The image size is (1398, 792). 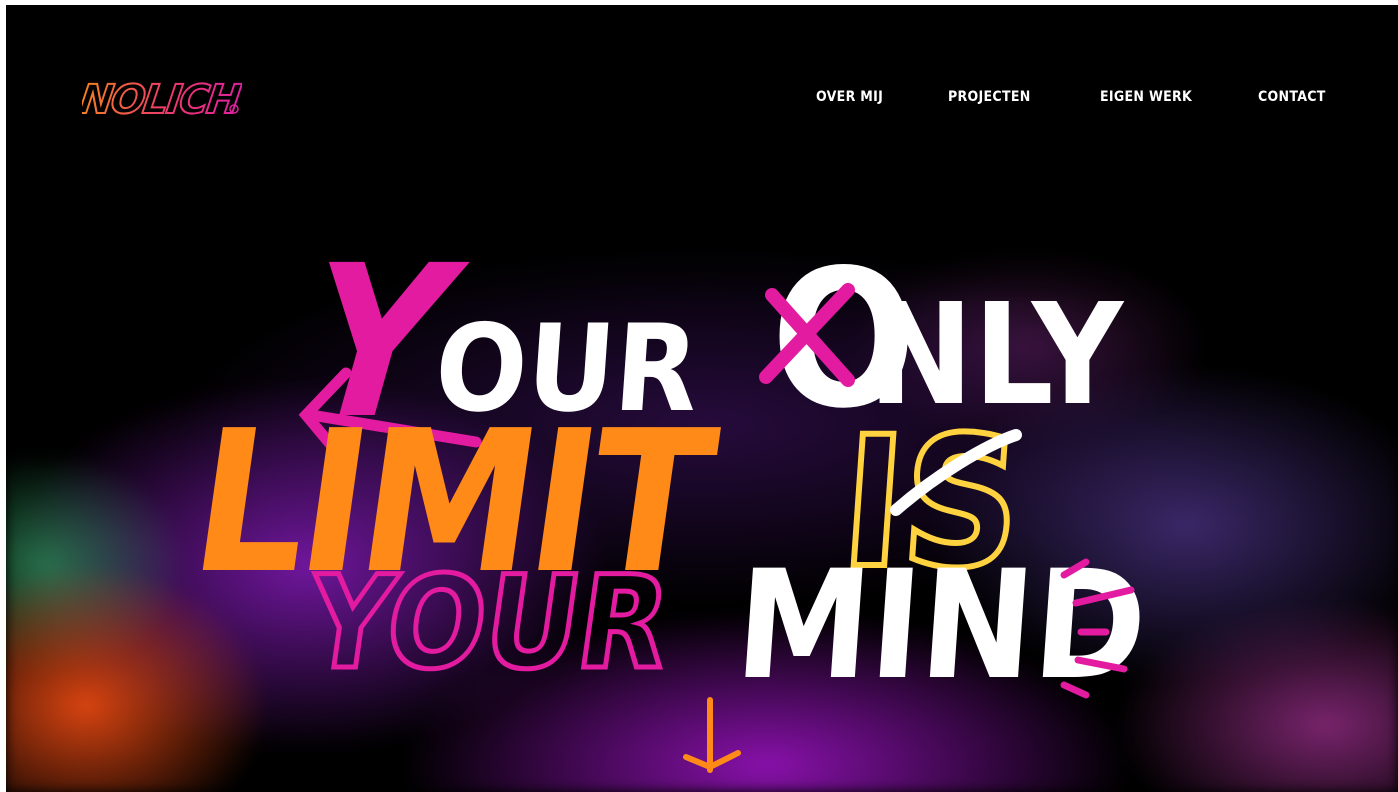 I want to click on hero-word-your: YOUR, so click(x=488, y=624).